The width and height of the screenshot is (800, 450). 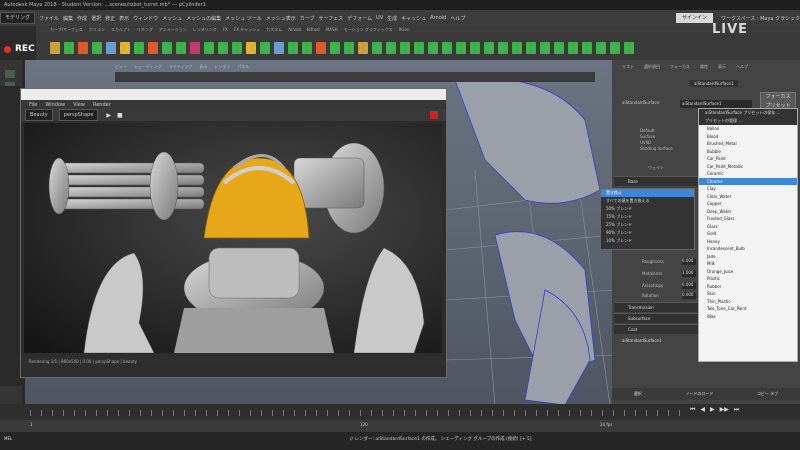 What do you see at coordinates (82, 18) in the screenshot?
I see `menu-item-create: 作成` at bounding box center [82, 18].